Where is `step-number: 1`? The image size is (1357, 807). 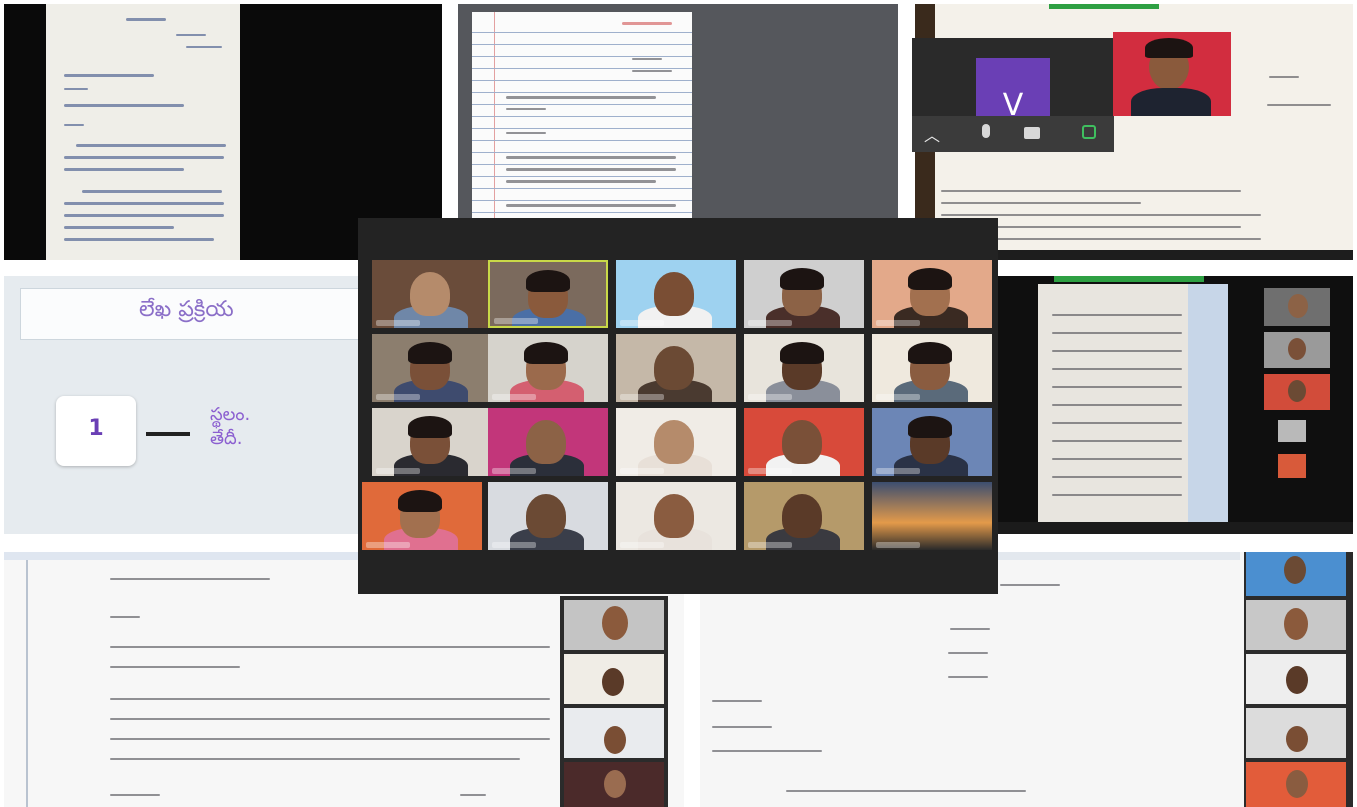 step-number: 1 is located at coordinates (96, 428).